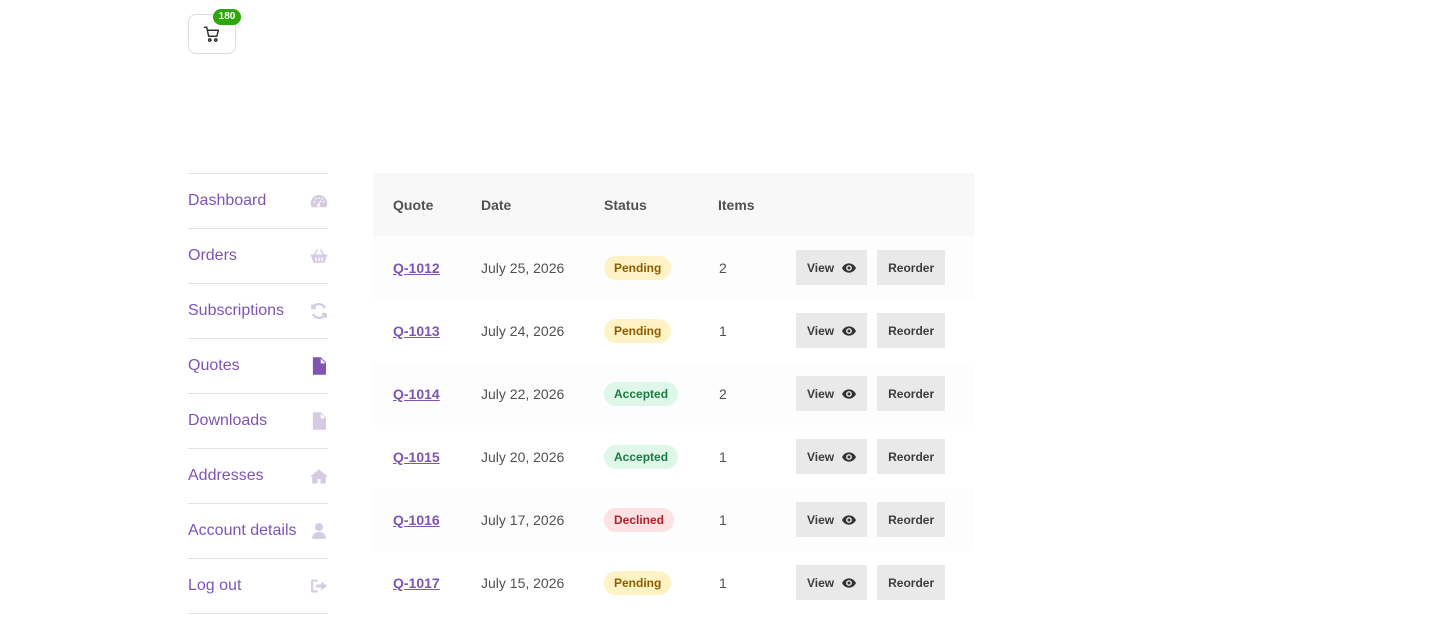 The image size is (1440, 632). What do you see at coordinates (523, 393) in the screenshot?
I see `quote-date: July 22, 2026` at bounding box center [523, 393].